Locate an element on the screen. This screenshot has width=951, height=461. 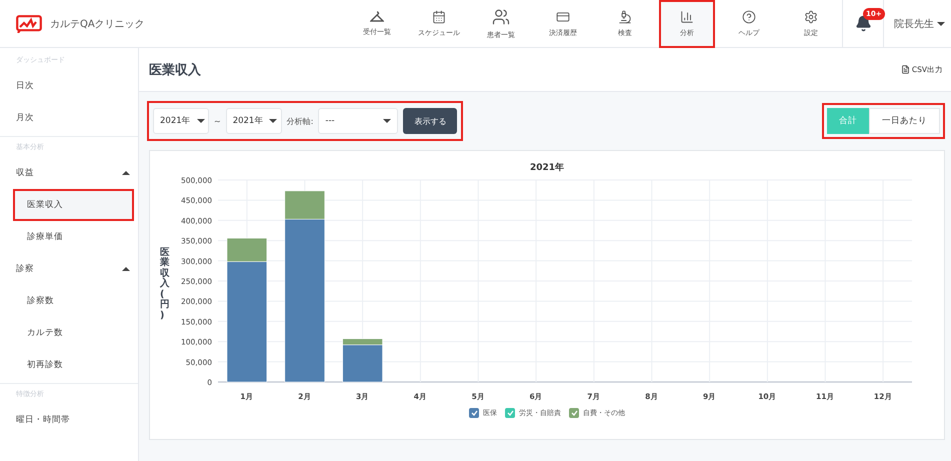
card-icon is located at coordinates (563, 17).